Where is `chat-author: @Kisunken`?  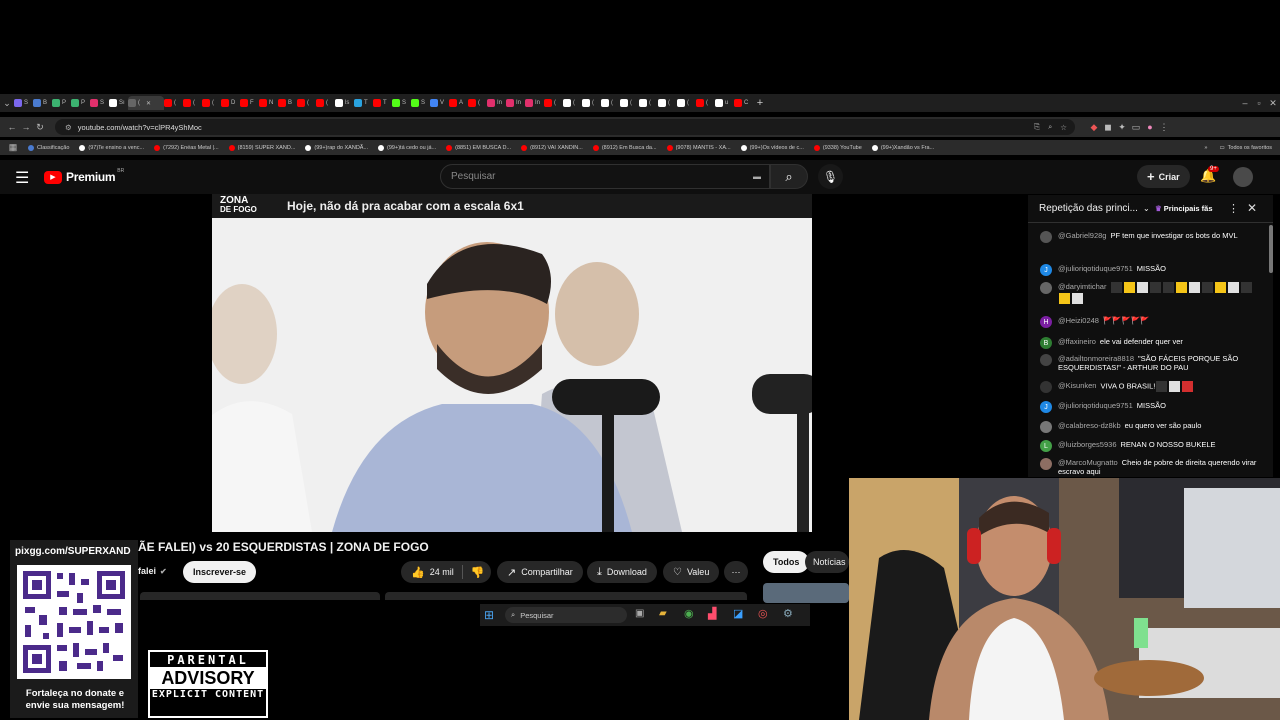 chat-author: @Kisunken is located at coordinates (1077, 385).